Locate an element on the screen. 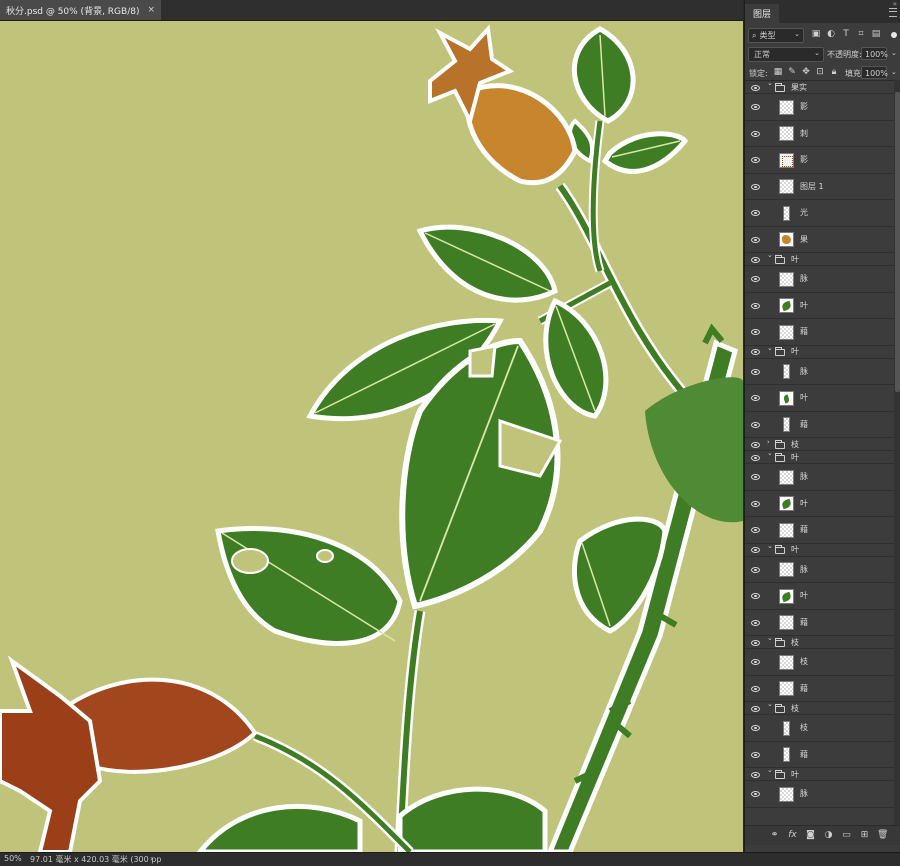 This screenshot has height=866, width=900. filter-toggle-icon is located at coordinates (894, 35).